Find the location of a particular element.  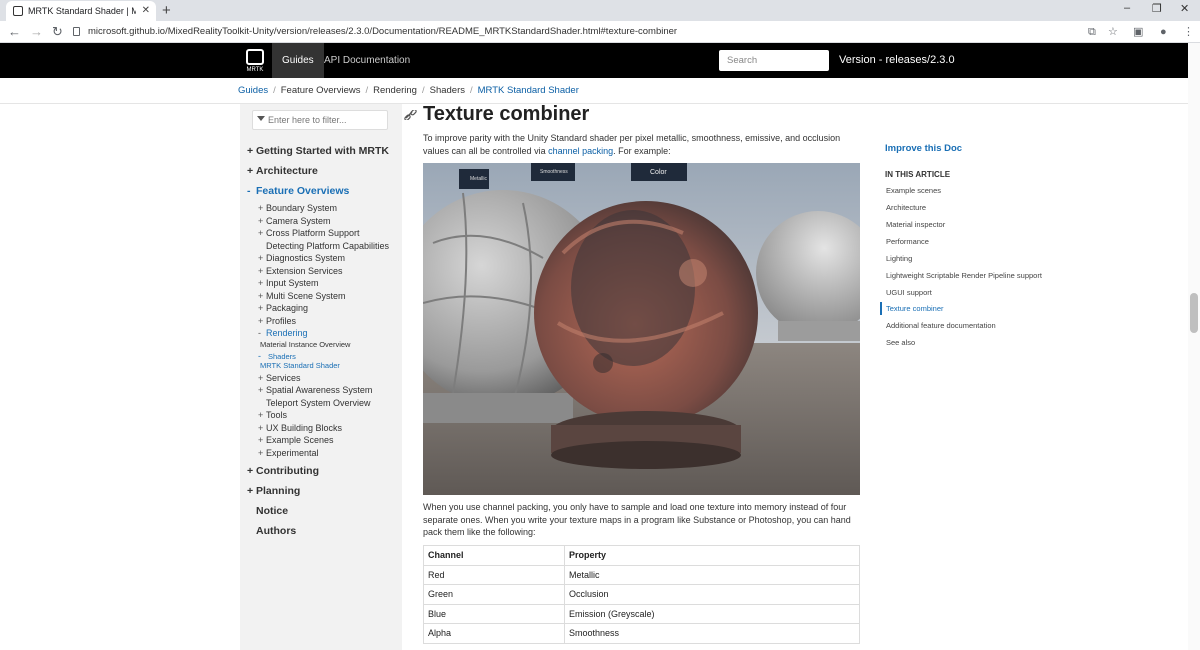

sidebar-item-label: Diagnostics System is located at coordinates (306, 258).